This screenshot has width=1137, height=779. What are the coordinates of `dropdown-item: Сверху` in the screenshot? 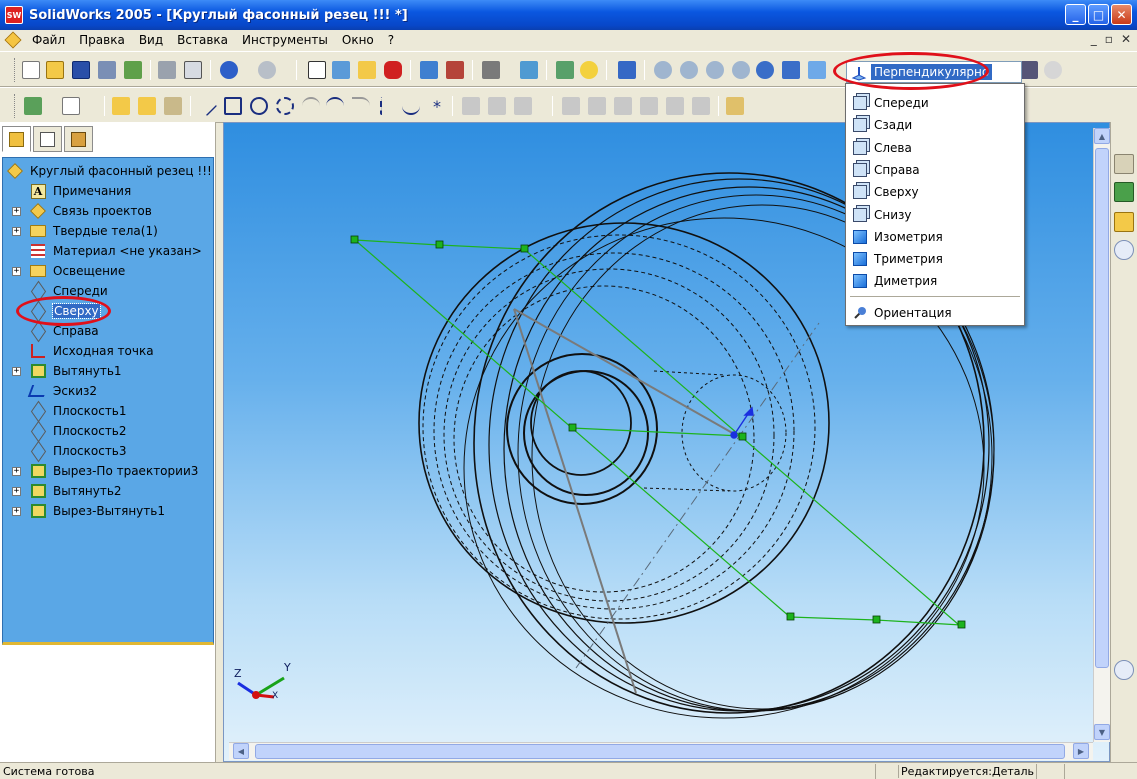 It's located at (935, 192).